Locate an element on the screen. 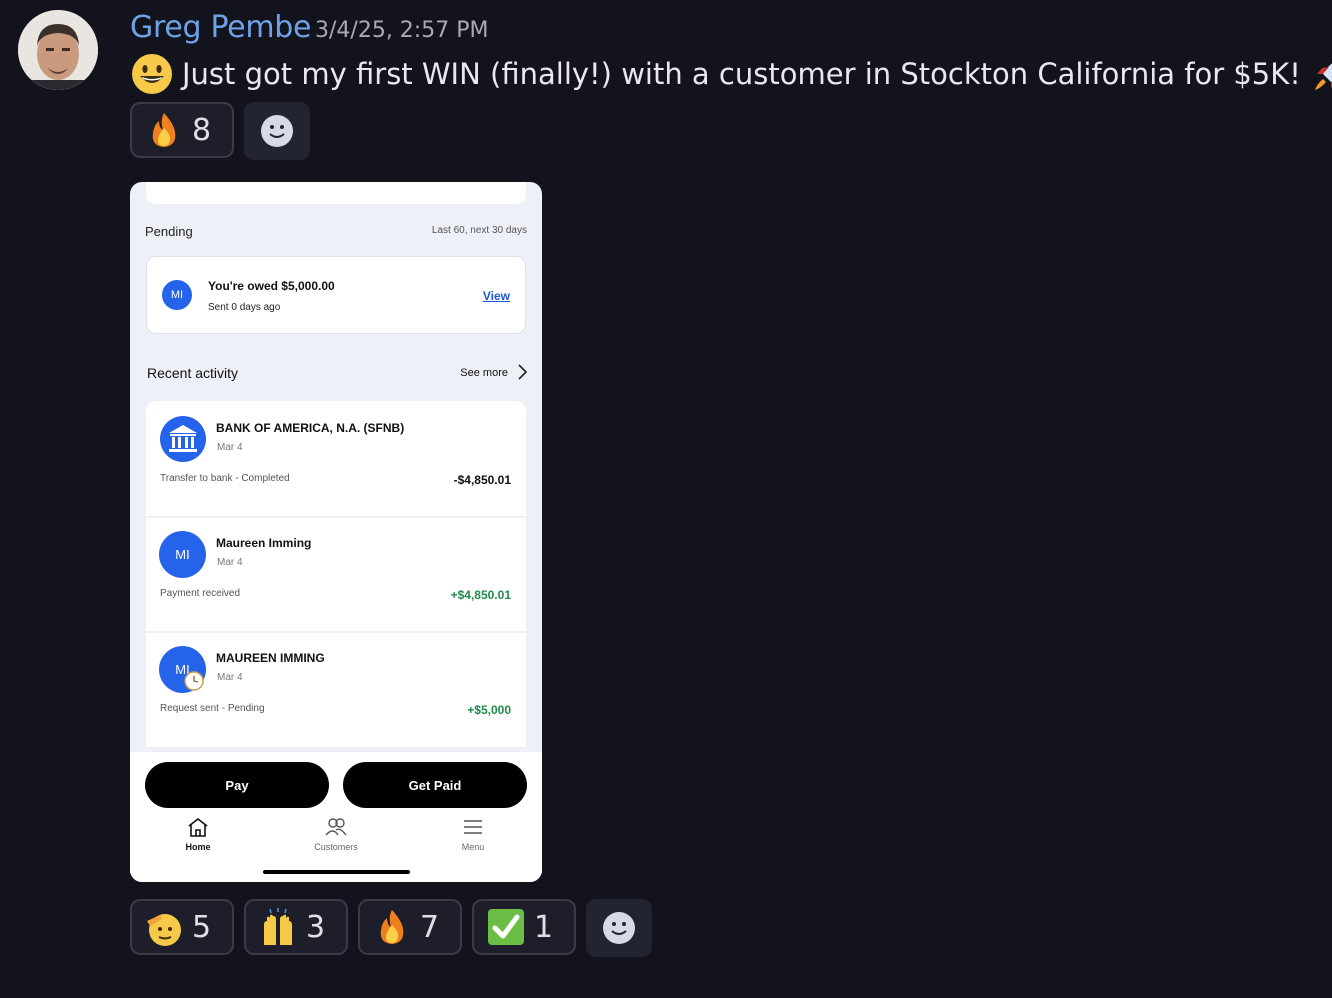 Image resolution: width=1332 pixels, height=998 pixels. top-card-edge is located at coordinates (336, 193).